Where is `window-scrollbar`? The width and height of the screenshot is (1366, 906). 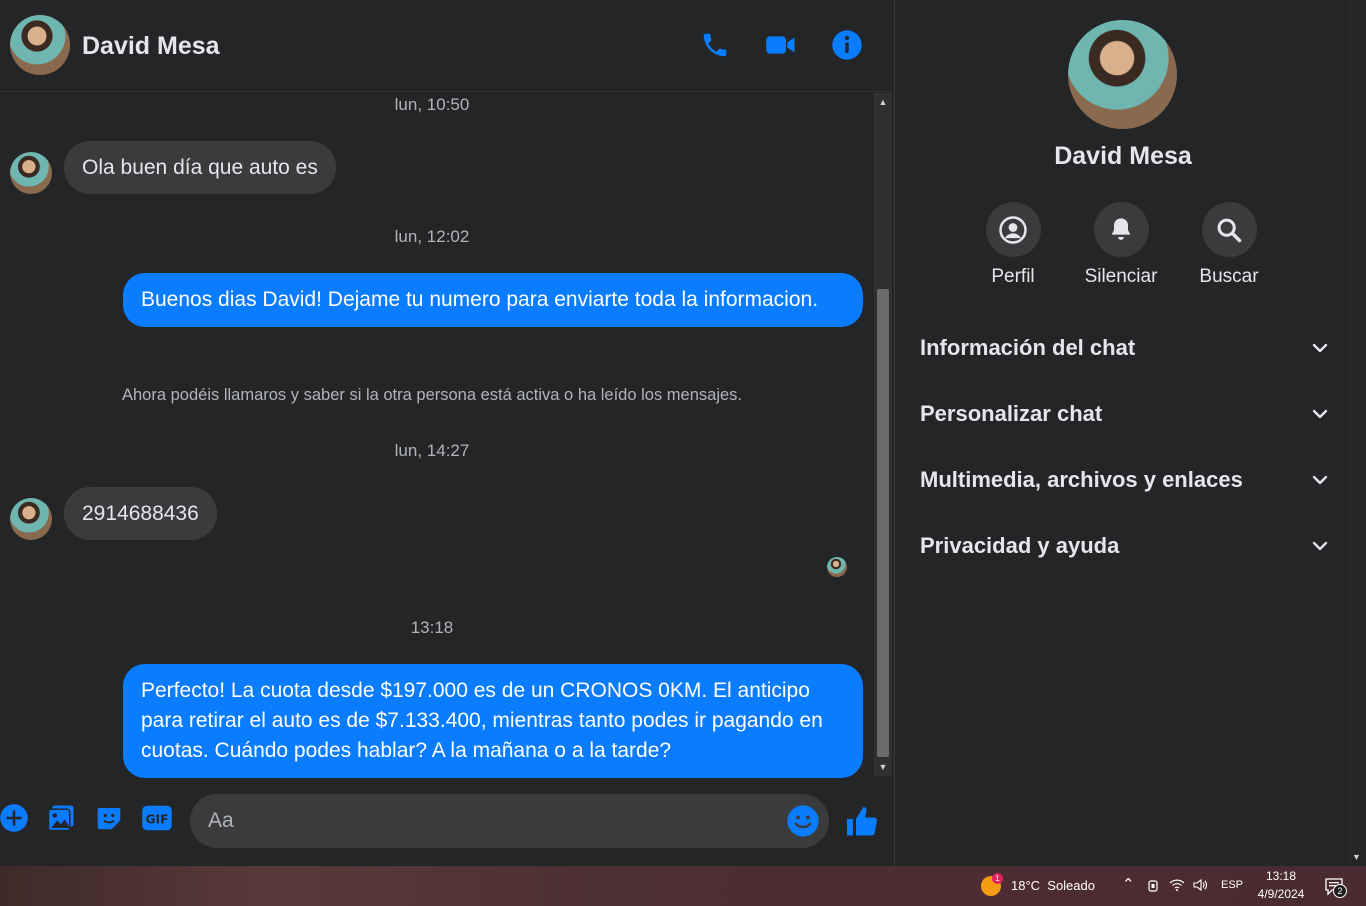
window-scrollbar is located at coordinates (1358, 433).